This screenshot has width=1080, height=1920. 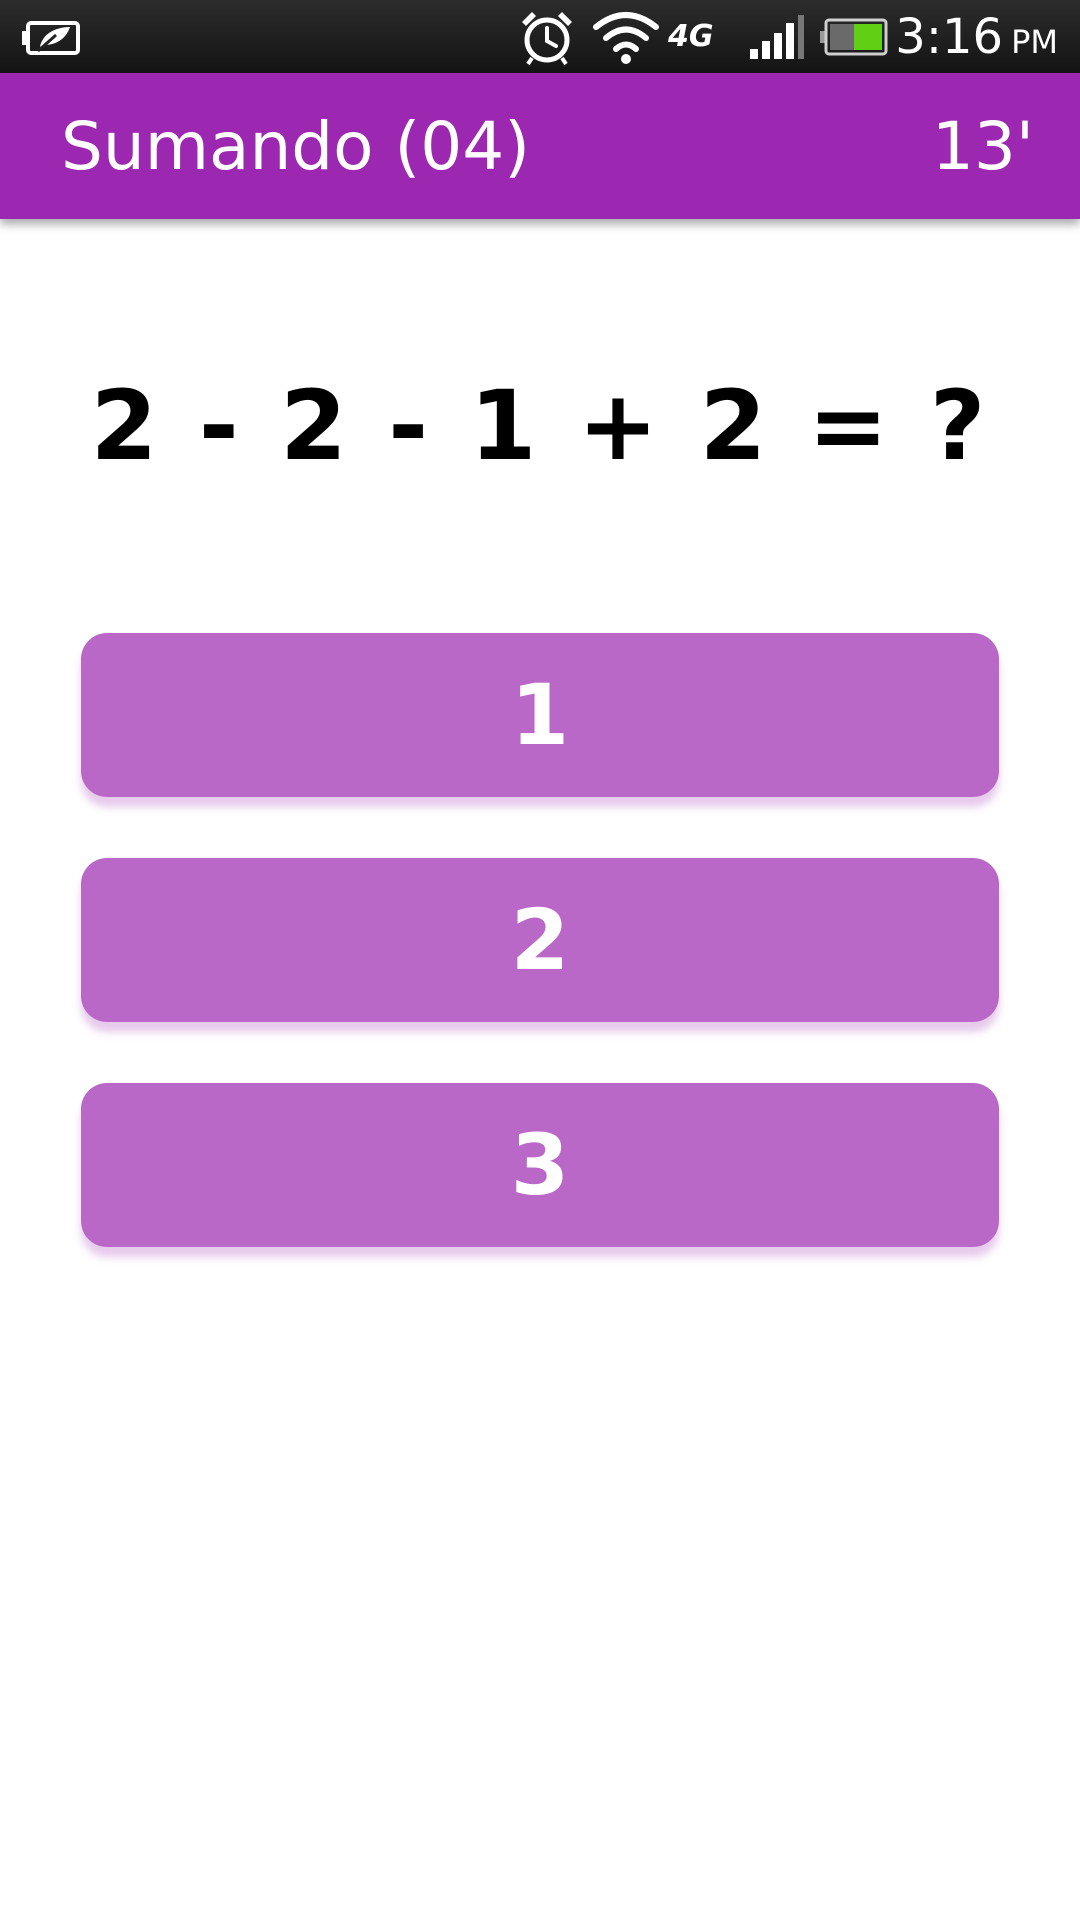 I want to click on clock-ampm: PM, so click(x=1034, y=41).